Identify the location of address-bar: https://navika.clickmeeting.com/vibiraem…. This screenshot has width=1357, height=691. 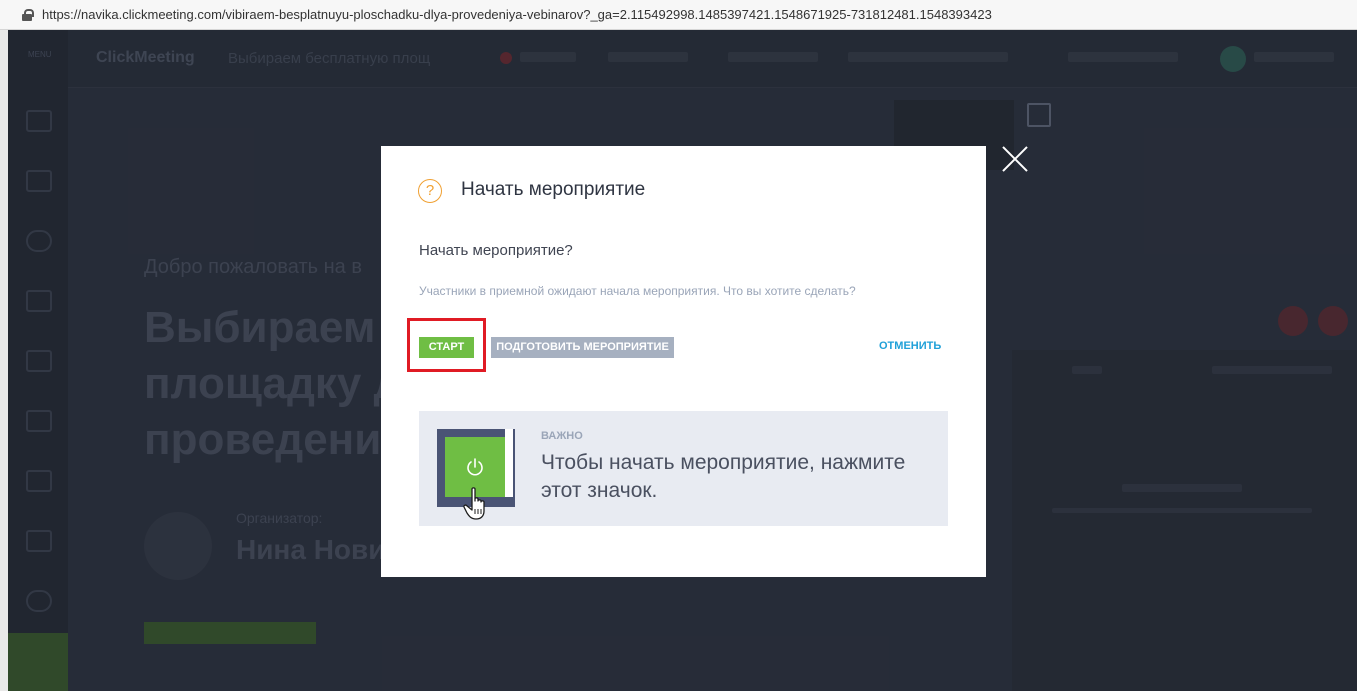
(678, 15).